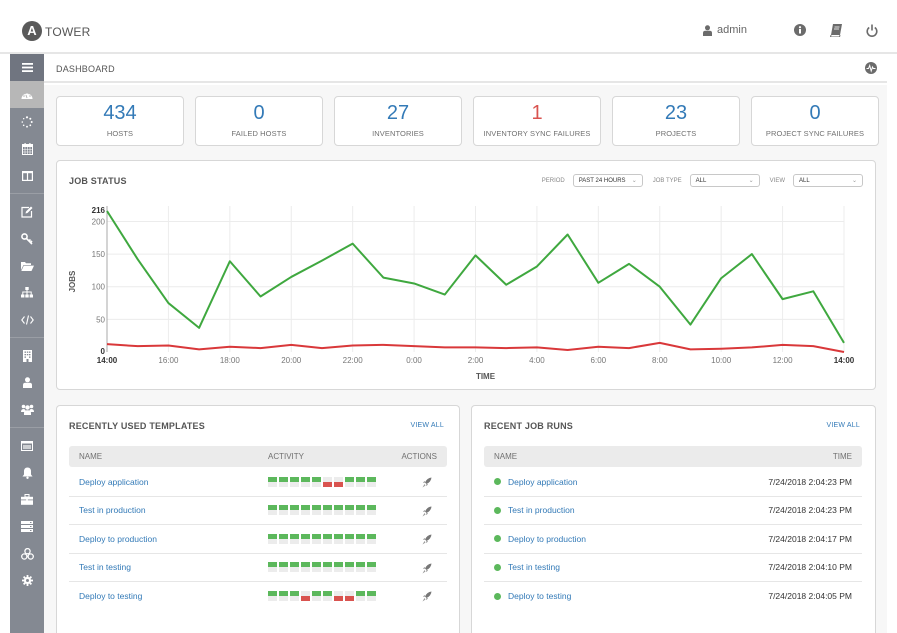 This screenshot has height=633, width=897. I want to click on sidebar-item-jobs, so click(27, 121).